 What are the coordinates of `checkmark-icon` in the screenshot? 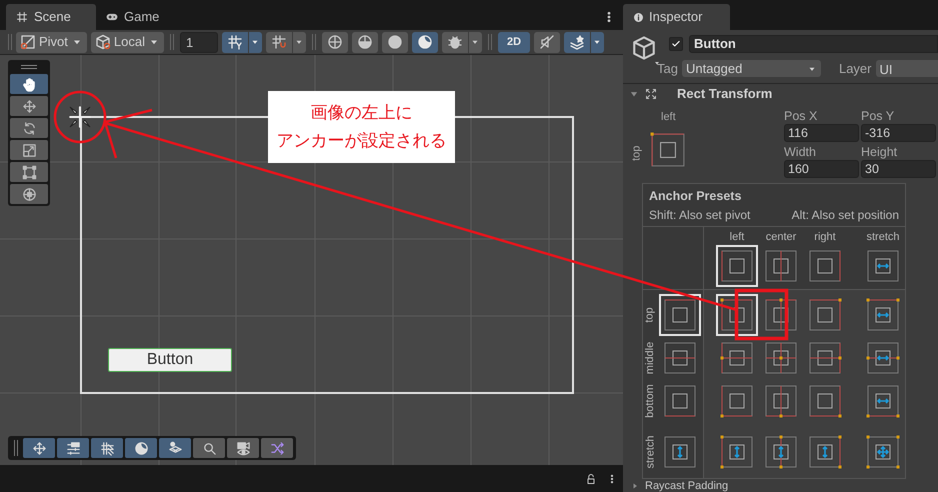 It's located at (676, 44).